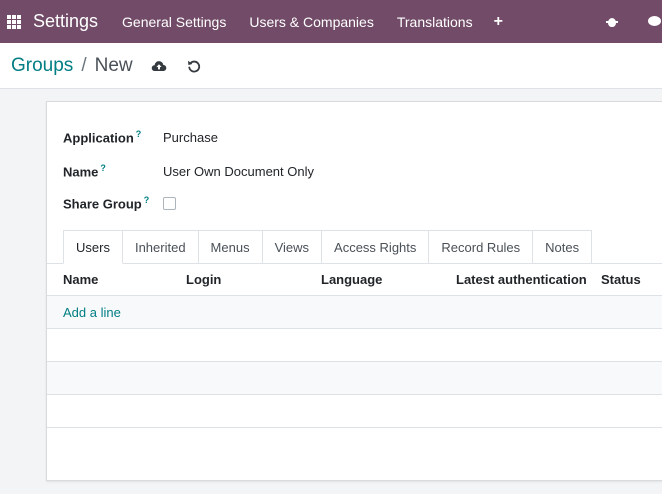 The width and height of the screenshot is (662, 494). Describe the element at coordinates (292, 247) in the screenshot. I see `tab-views: Views` at that location.